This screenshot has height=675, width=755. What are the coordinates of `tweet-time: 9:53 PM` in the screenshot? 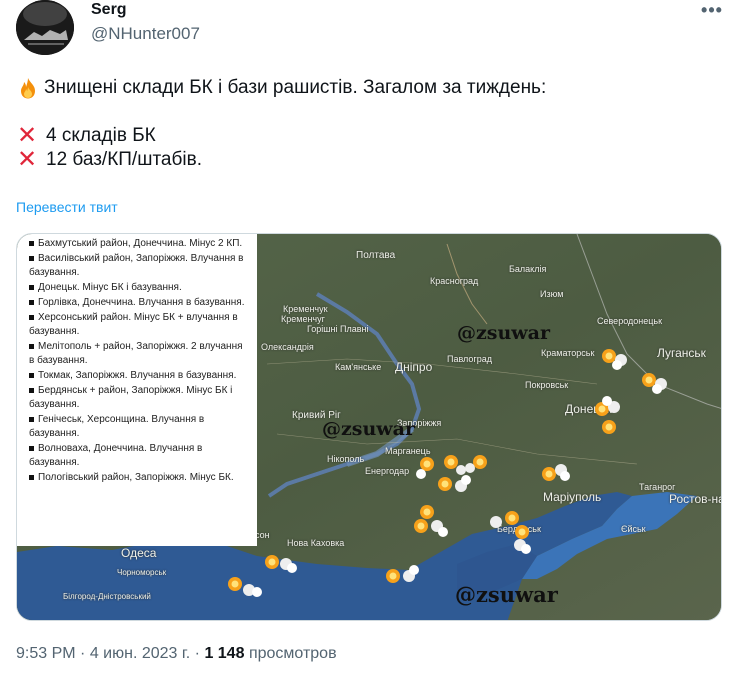 It's located at (46, 653).